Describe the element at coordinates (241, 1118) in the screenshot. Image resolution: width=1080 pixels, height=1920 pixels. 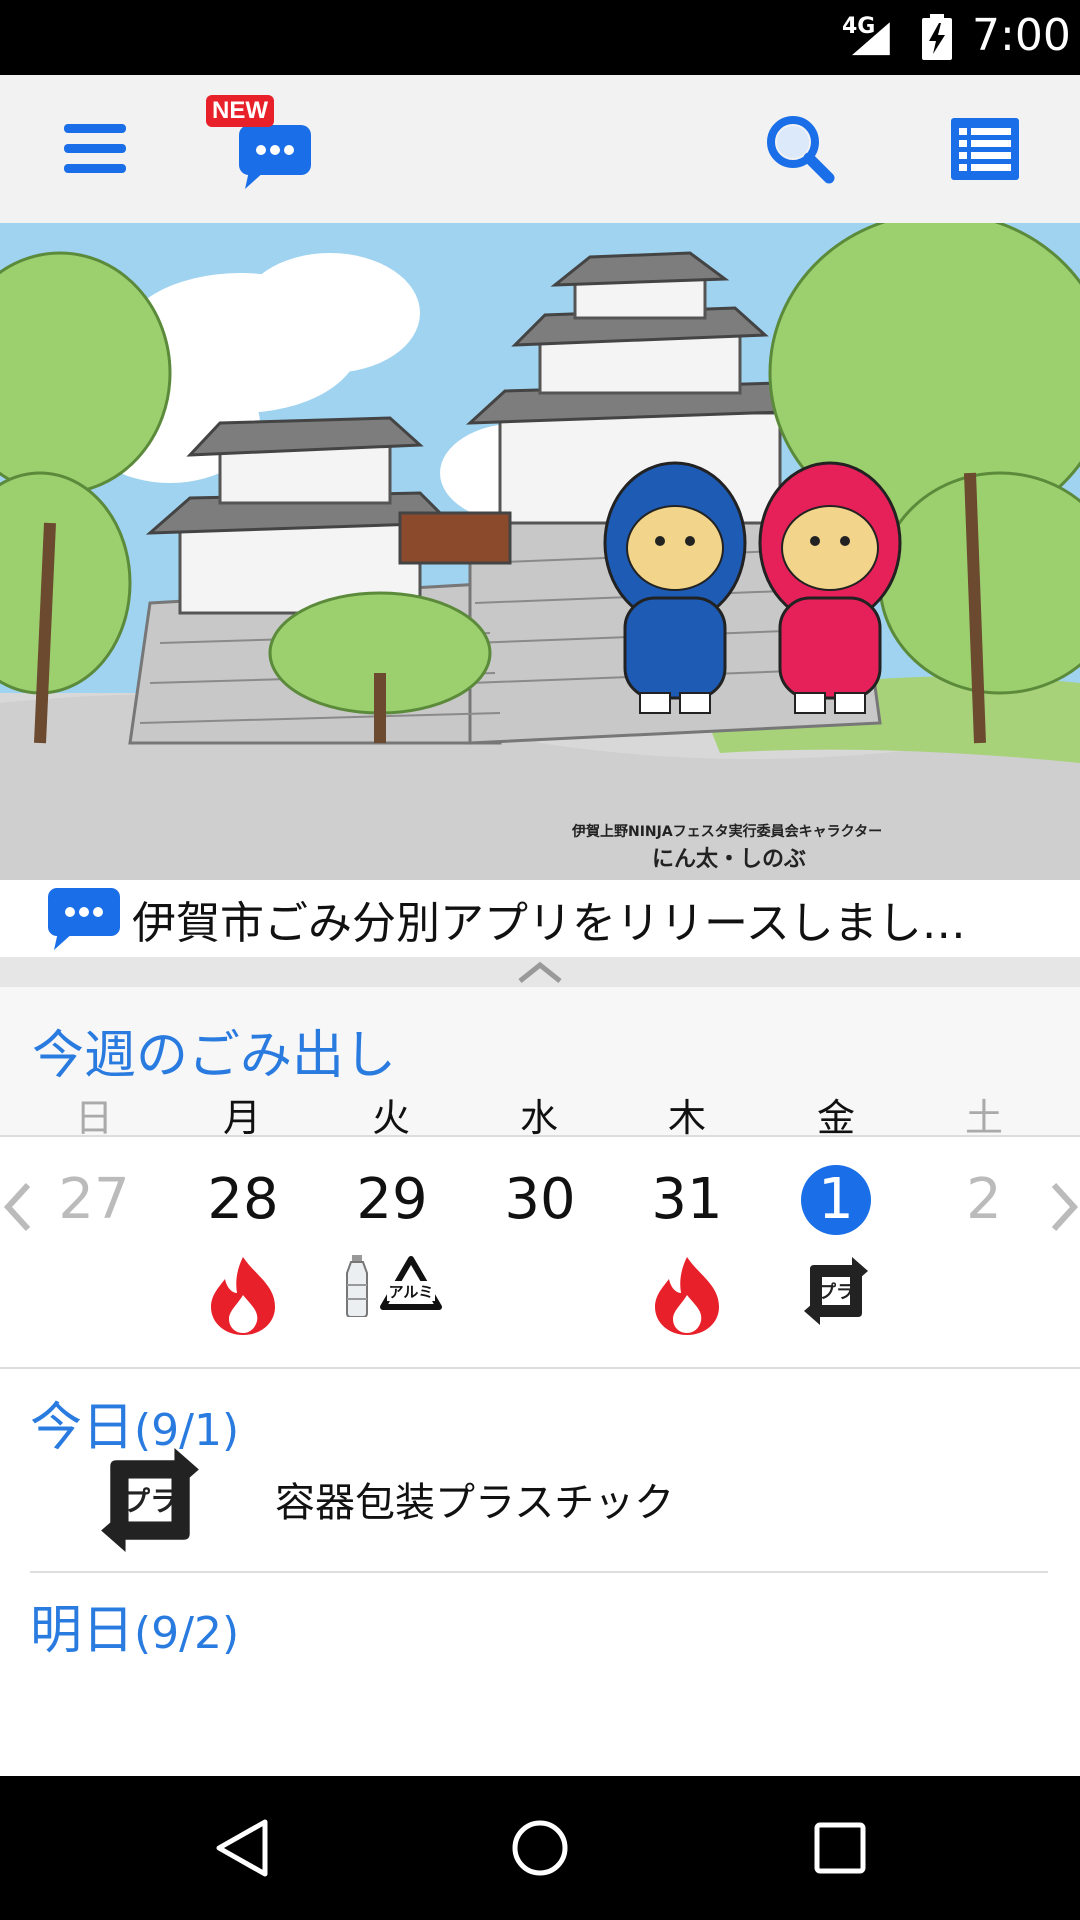
I see `weekday-mon: 月` at that location.